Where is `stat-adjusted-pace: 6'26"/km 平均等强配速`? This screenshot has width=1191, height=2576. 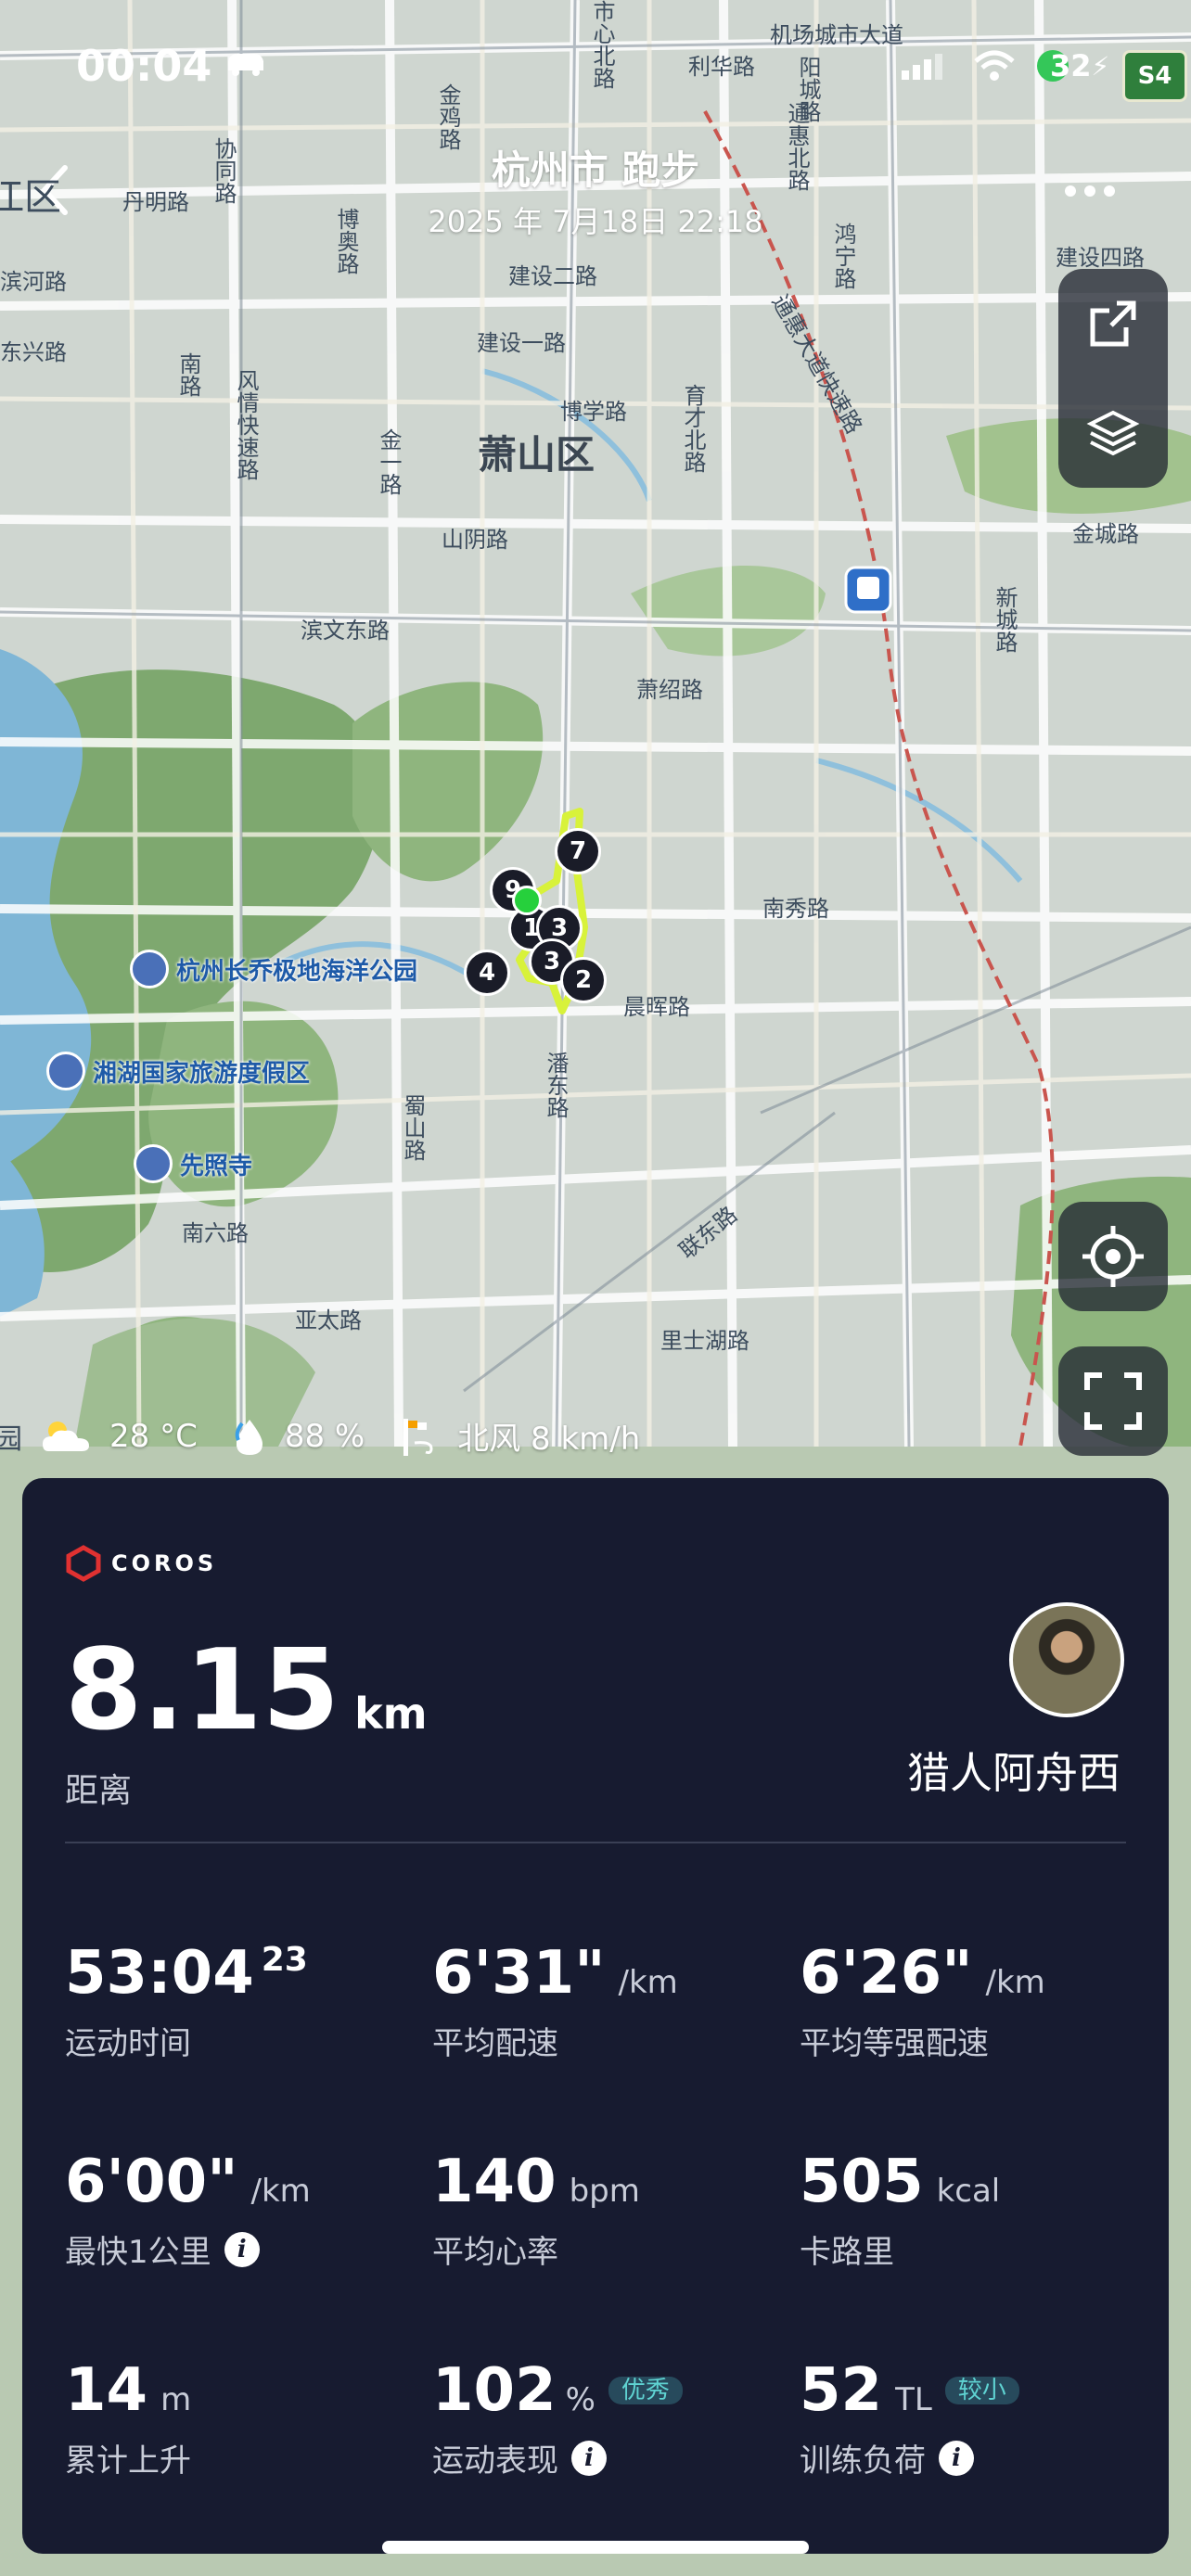 stat-adjusted-pace: 6'26"/km 平均等强配速 is located at coordinates (922, 2004).